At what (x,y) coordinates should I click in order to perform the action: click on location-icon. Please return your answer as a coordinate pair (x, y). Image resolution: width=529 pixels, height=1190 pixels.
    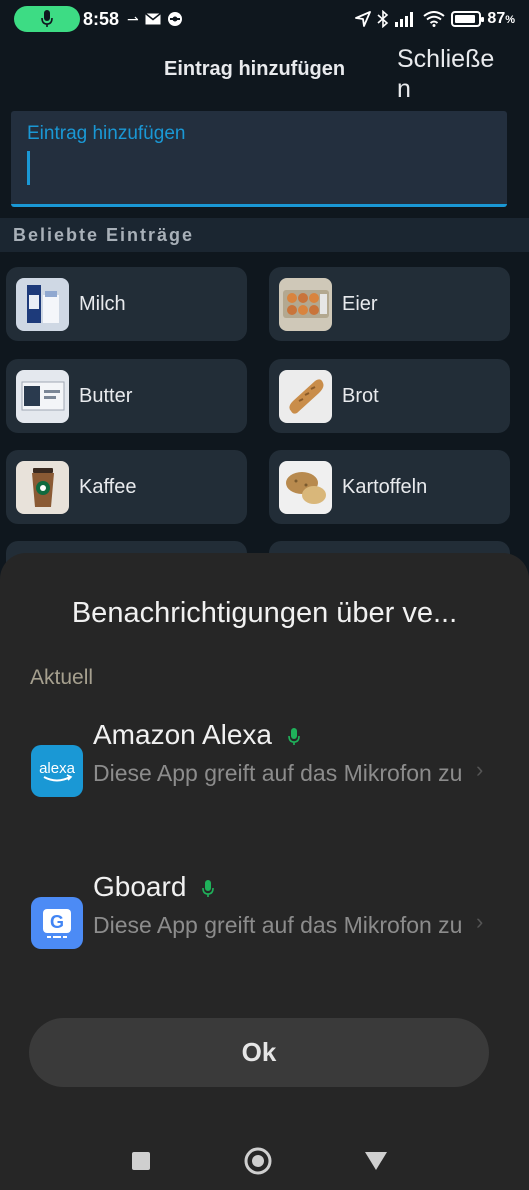
    Looking at the image, I should click on (363, 19).